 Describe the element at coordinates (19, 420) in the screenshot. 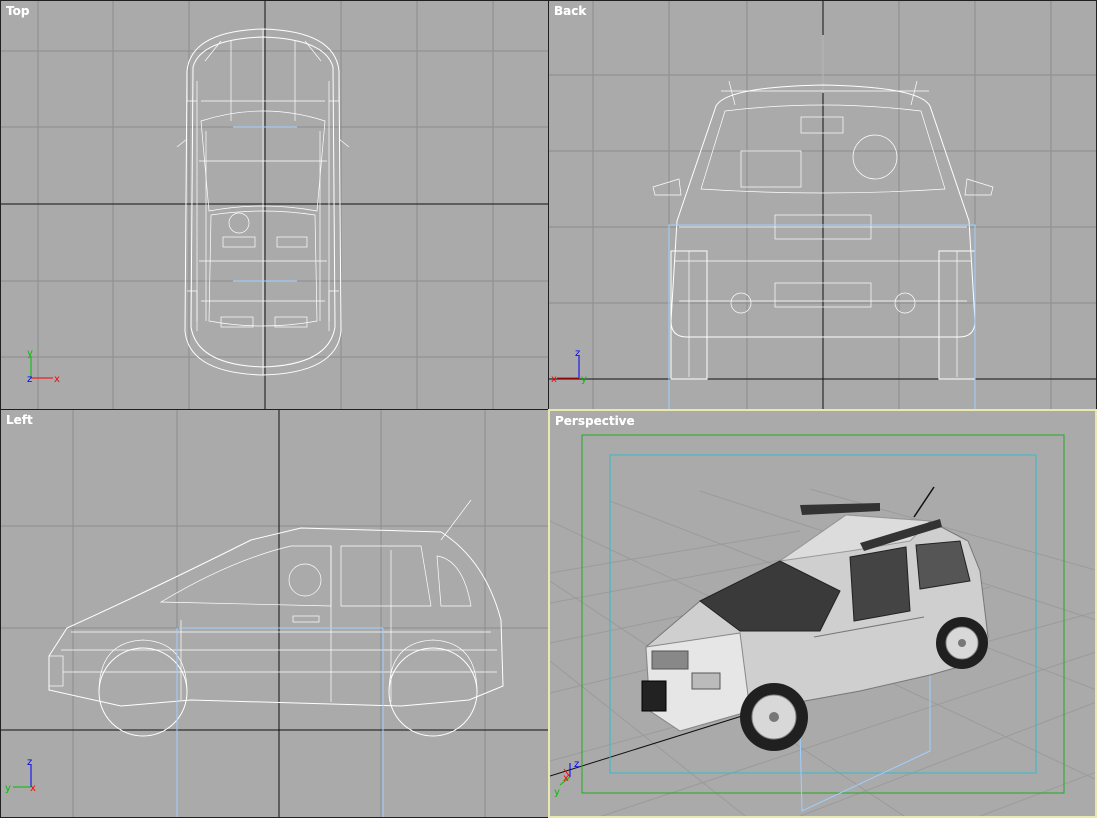

I see `viewport-label-left: Left` at that location.